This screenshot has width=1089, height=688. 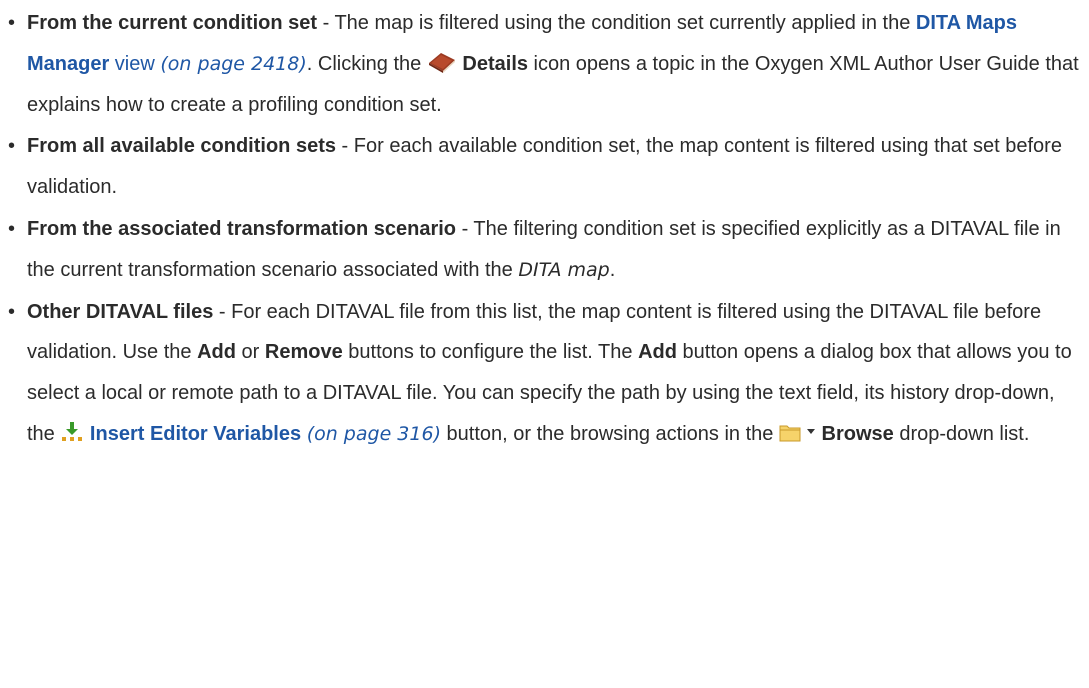 What do you see at coordinates (564, 269) in the screenshot?
I see `dita-map-term: DITA map` at bounding box center [564, 269].